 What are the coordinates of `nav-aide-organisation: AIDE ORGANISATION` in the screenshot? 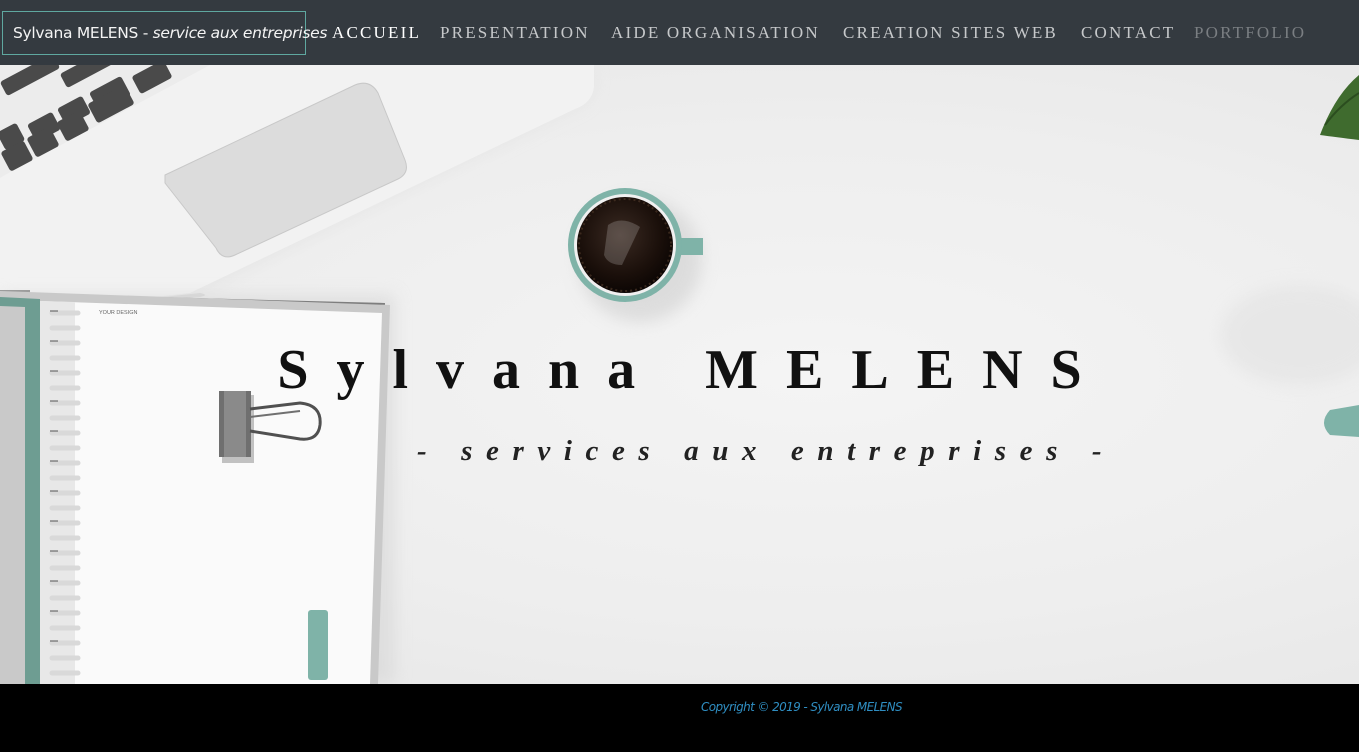 It's located at (715, 32).